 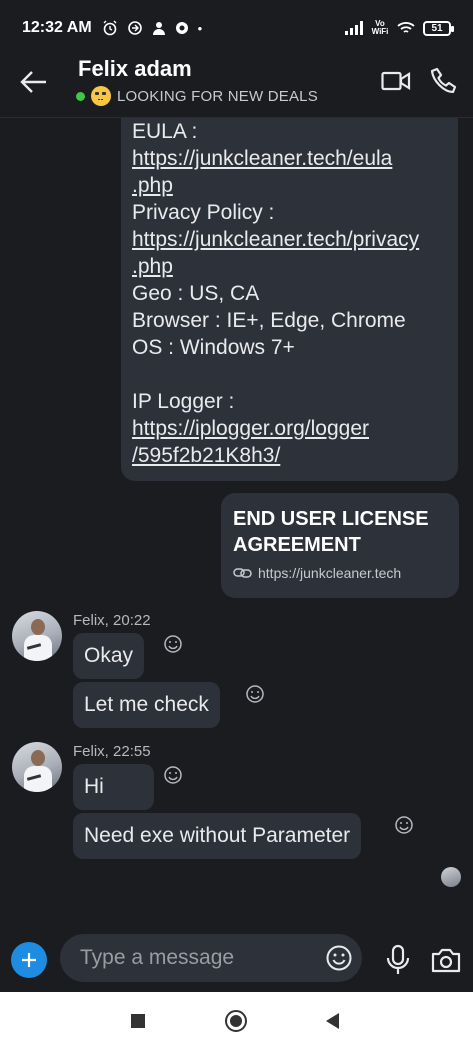 What do you see at coordinates (101, 96) in the screenshot?
I see `mood-emoji-icon` at bounding box center [101, 96].